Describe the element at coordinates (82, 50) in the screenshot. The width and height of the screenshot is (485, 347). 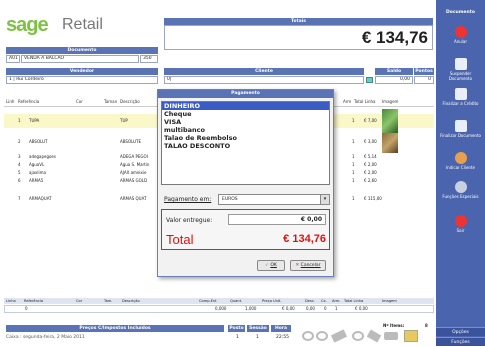
I see `documento-header: Documento` at that location.